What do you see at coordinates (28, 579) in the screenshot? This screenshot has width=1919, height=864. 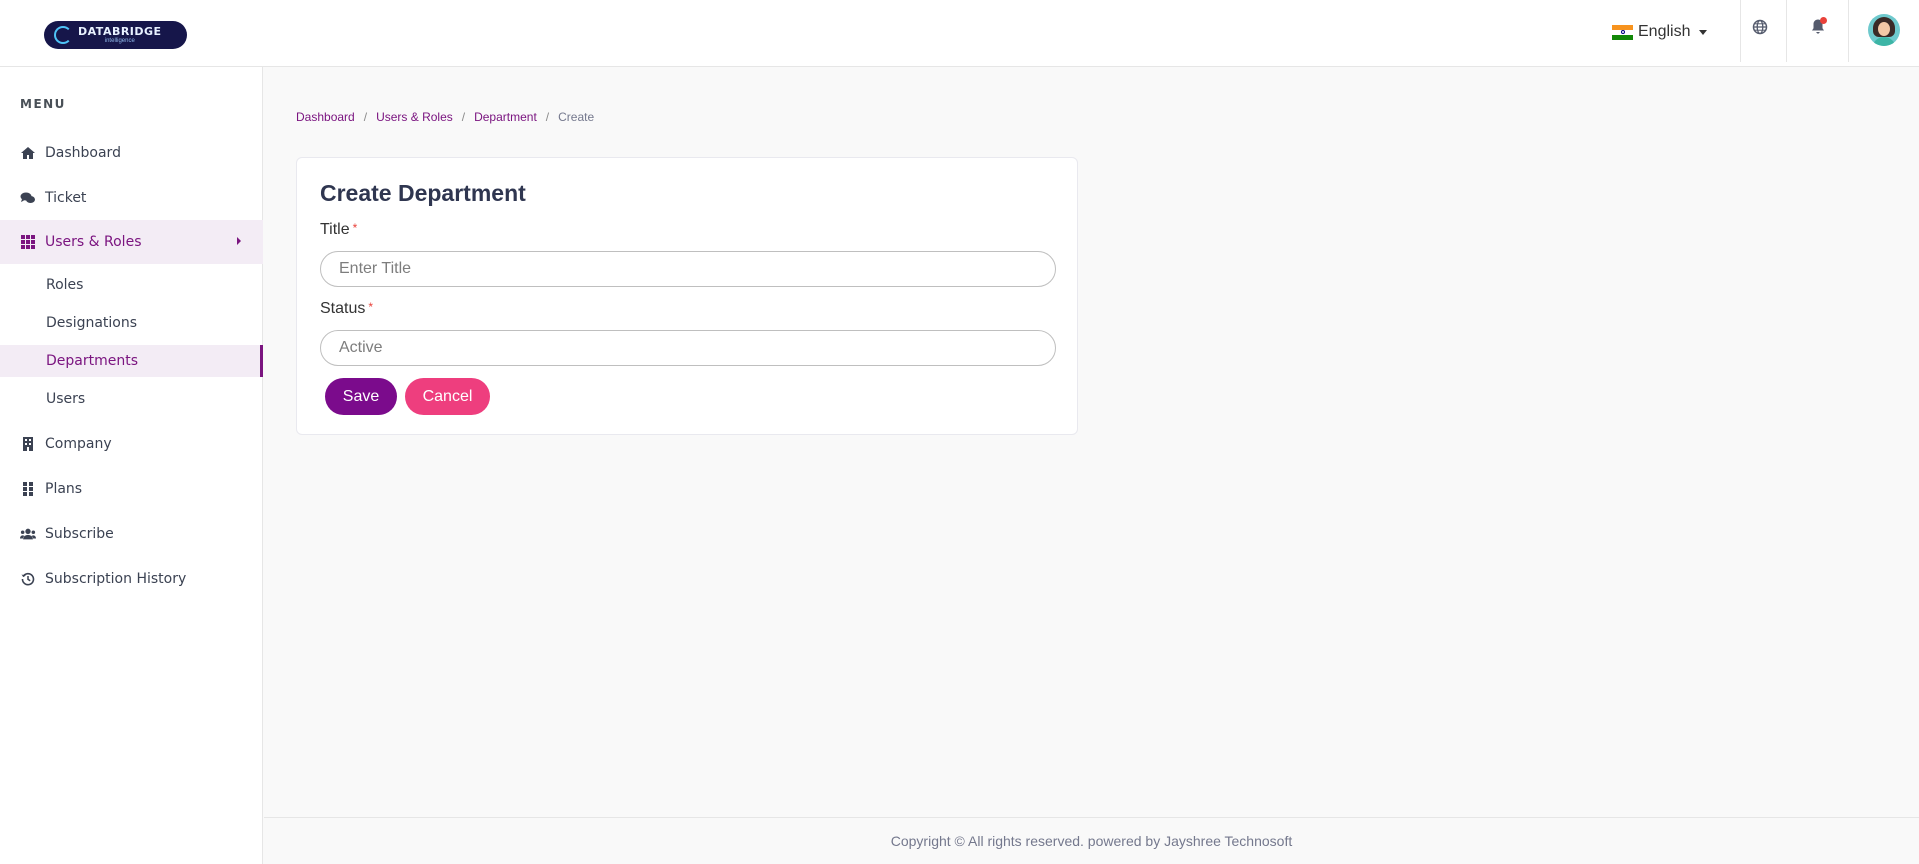 I see `history-icon` at bounding box center [28, 579].